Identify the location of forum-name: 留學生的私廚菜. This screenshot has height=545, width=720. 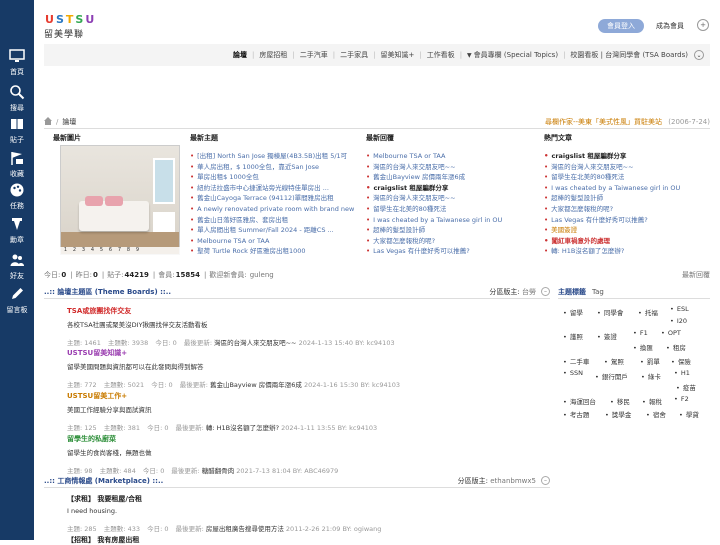
(307, 439).